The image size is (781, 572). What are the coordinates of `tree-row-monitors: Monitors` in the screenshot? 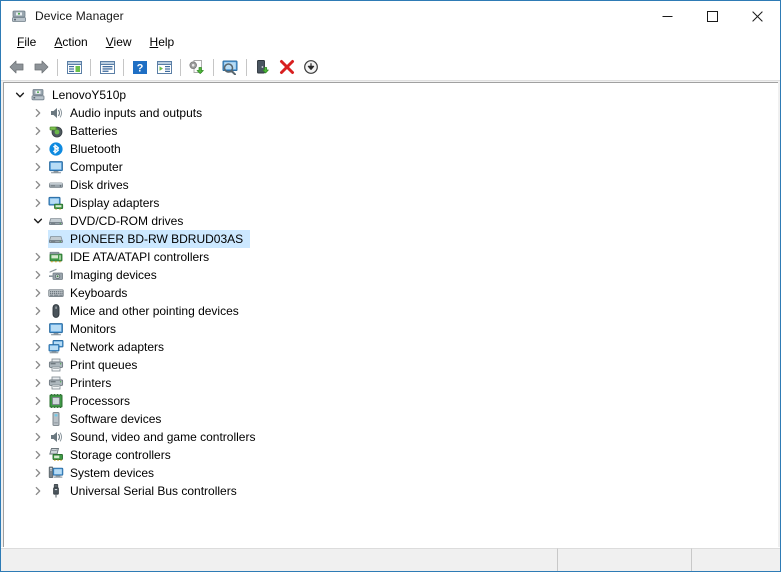 It's located at (391, 329).